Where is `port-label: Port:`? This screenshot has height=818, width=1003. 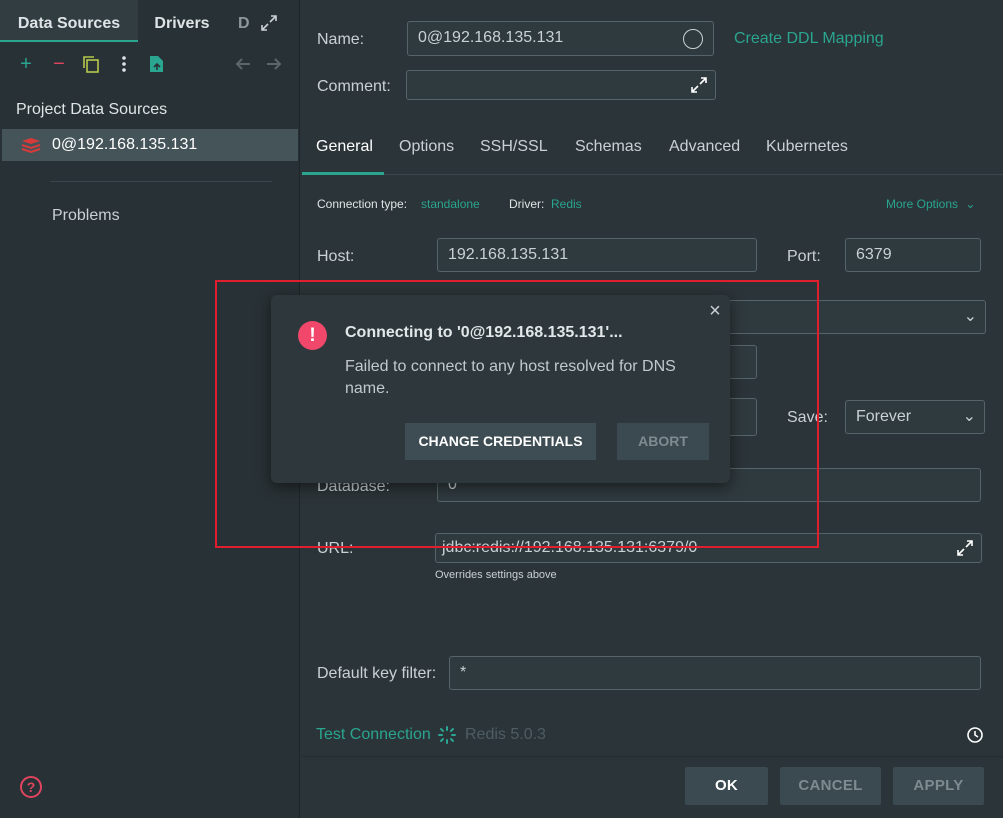 port-label: Port: is located at coordinates (804, 256).